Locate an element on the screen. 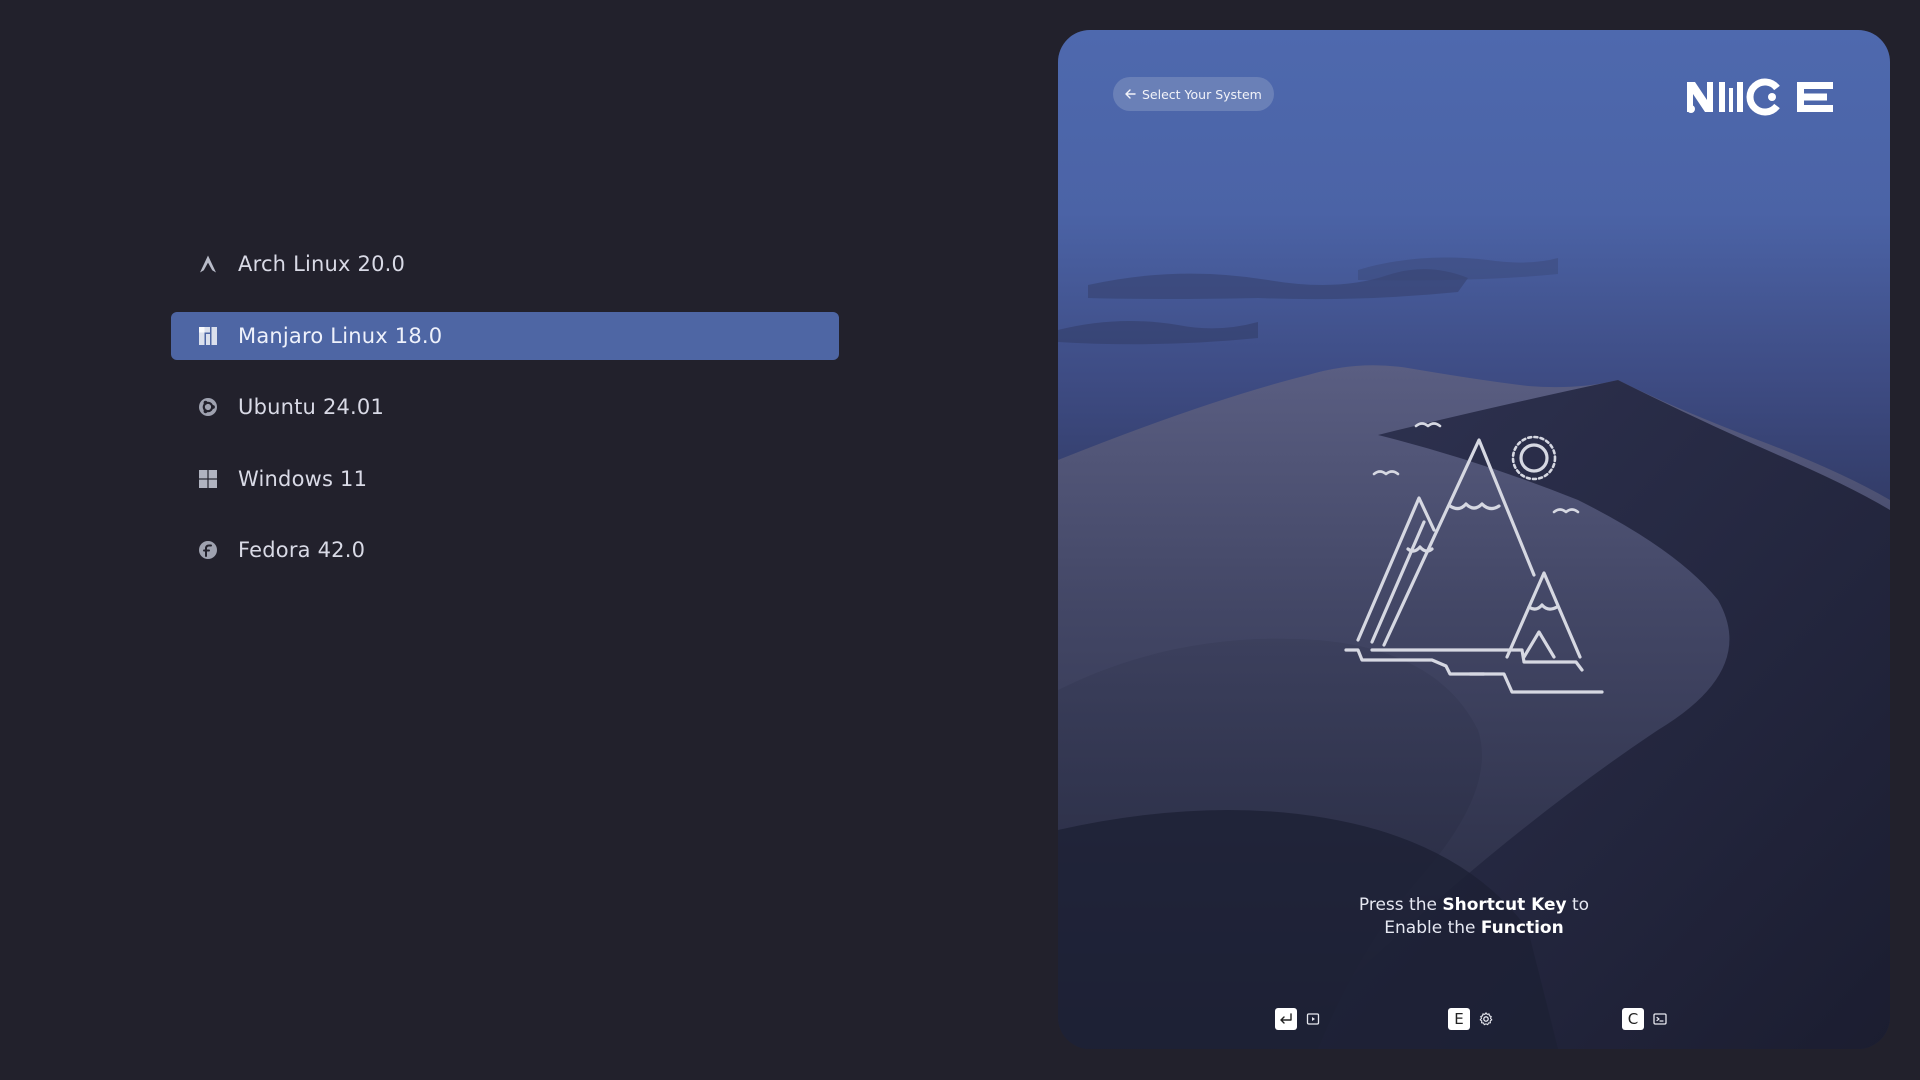 The height and width of the screenshot is (1080, 1920). shortcut-bar: E C is located at coordinates (1474, 1021).